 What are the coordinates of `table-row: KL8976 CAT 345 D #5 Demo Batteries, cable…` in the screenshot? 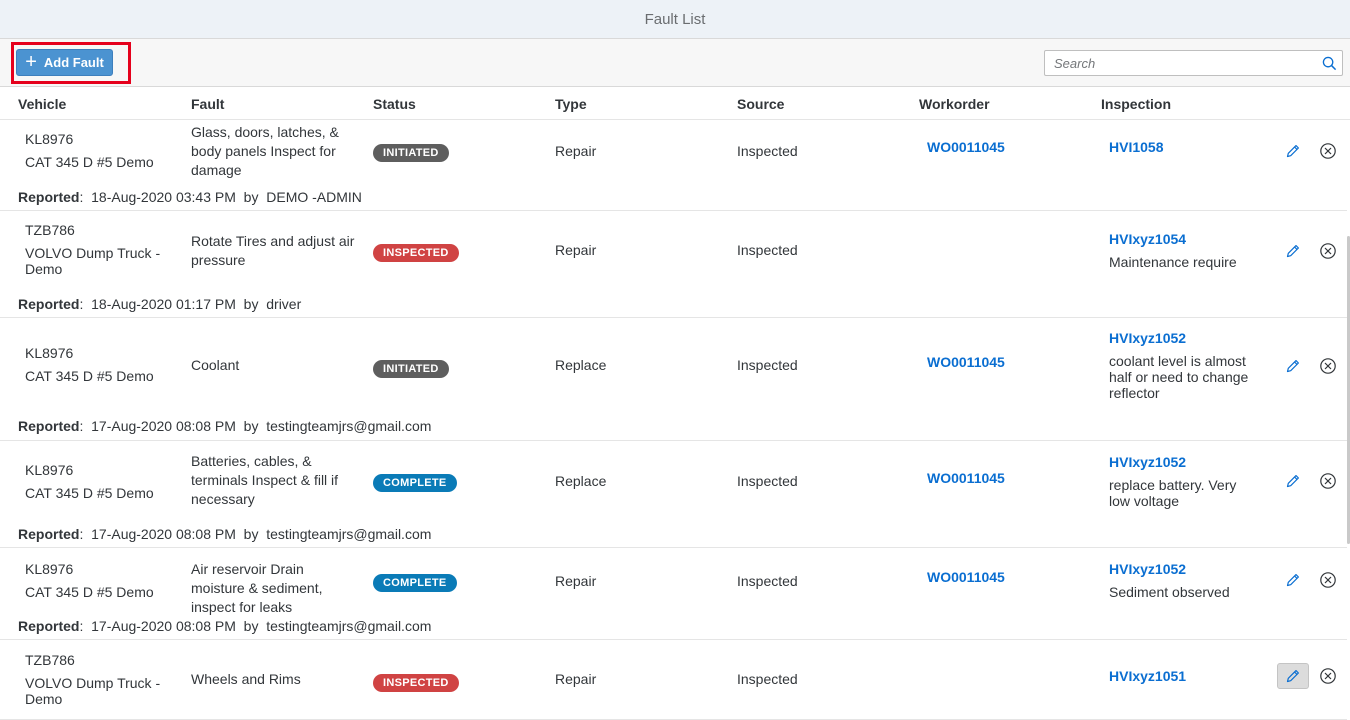 It's located at (673, 494).